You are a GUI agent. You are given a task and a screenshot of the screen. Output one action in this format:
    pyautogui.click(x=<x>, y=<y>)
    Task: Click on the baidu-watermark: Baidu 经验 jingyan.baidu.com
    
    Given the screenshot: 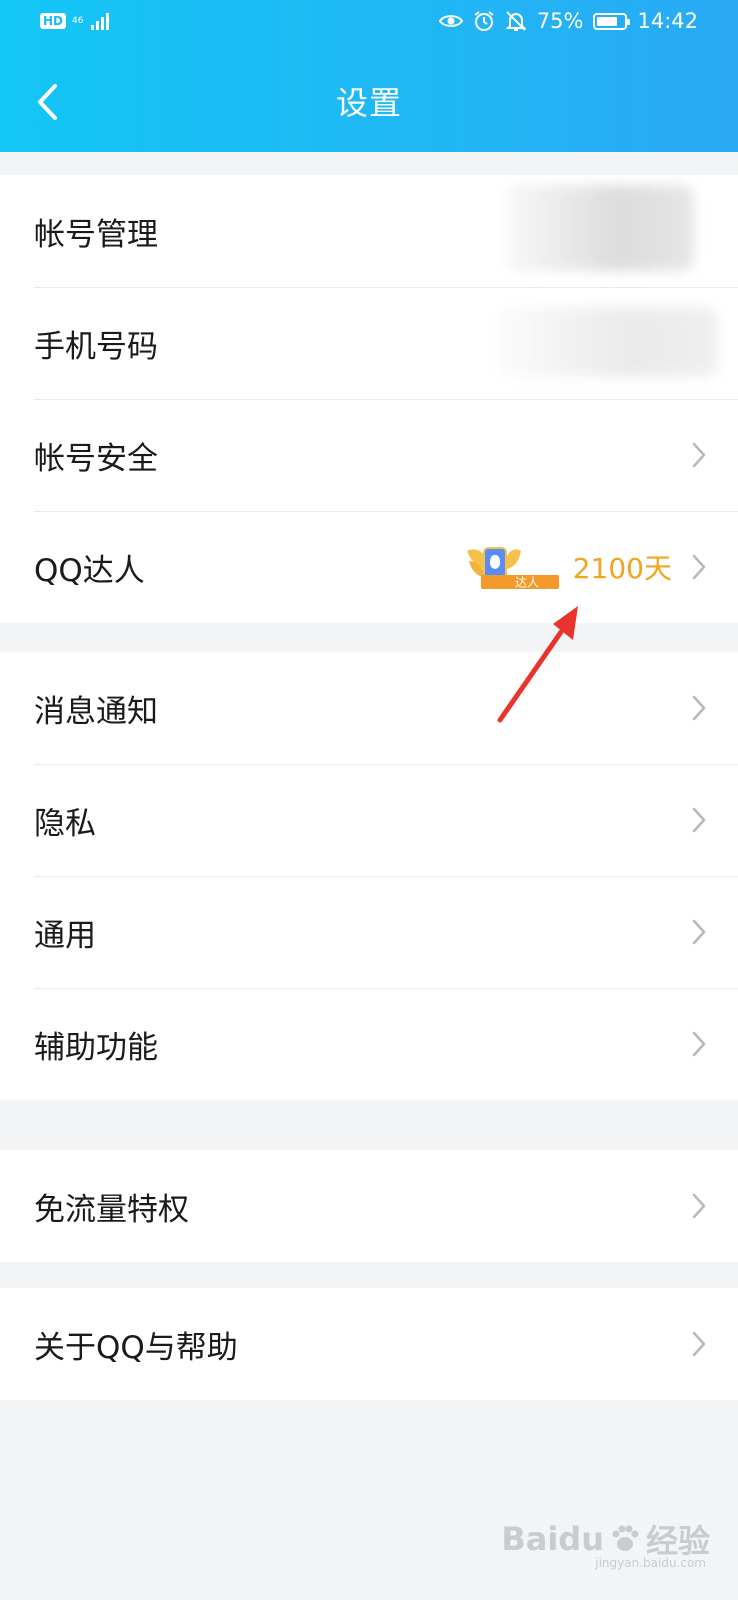 What is the action you would take?
    pyautogui.click(x=605, y=1543)
    